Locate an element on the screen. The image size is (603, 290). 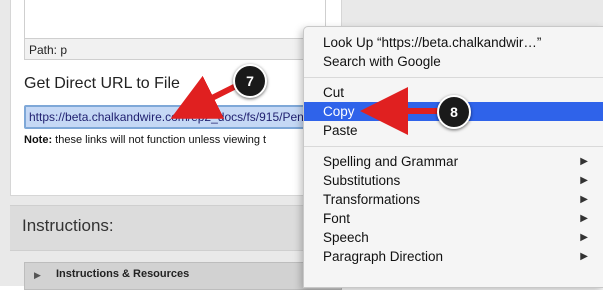
arrow-to-url-field is located at coordinates (206, 97).